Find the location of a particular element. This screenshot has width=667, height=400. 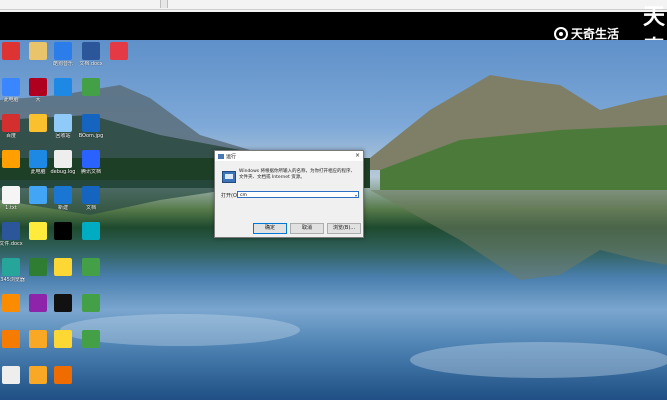

desktop-icon-label: 回收站 is located at coordinates (63, 136).